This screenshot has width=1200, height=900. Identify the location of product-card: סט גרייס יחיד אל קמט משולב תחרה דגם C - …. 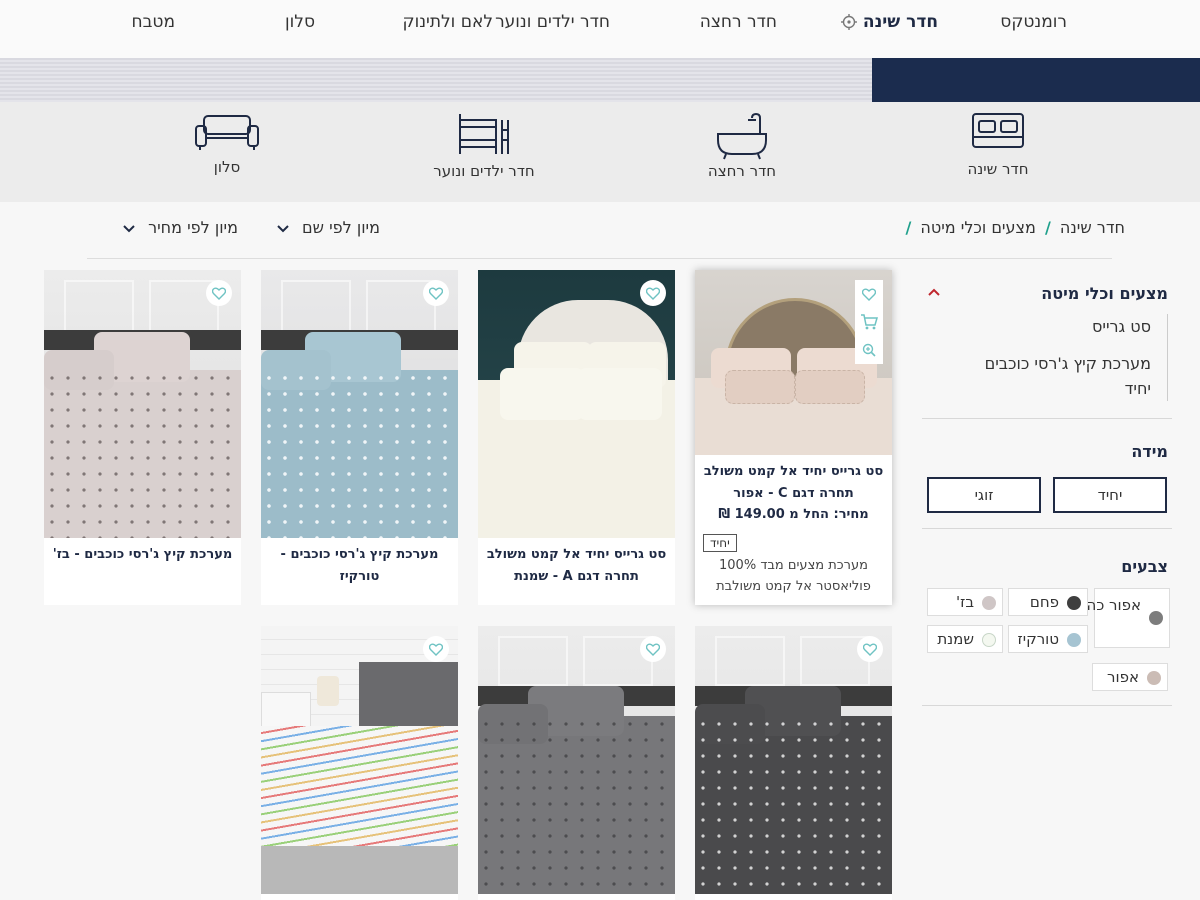
(793, 437).